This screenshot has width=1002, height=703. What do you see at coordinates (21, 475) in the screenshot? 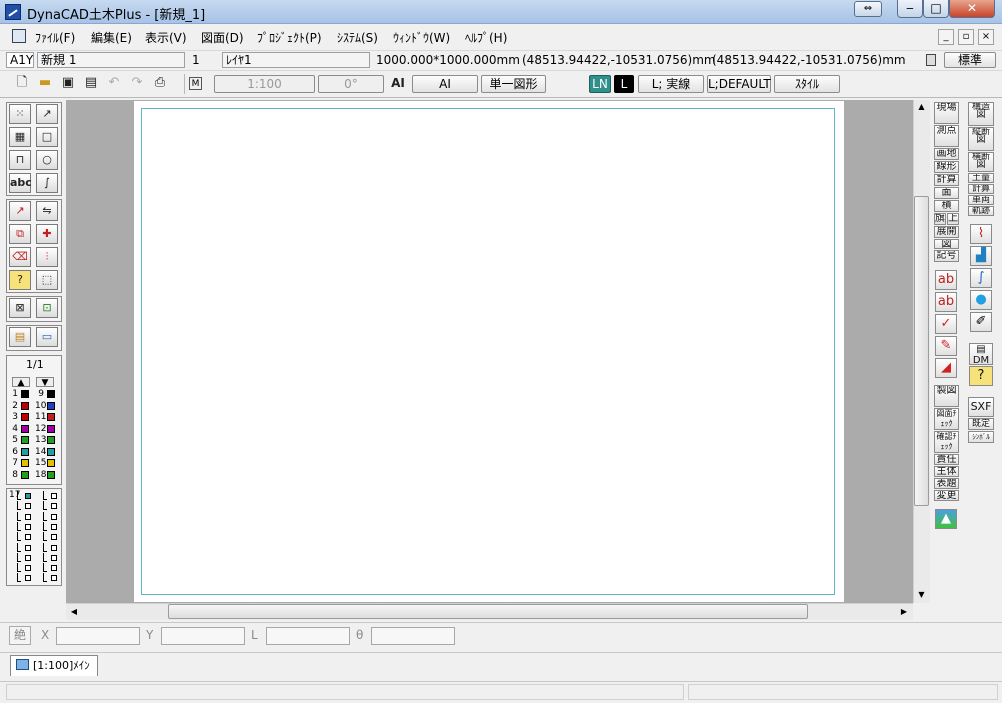
I see `color-swatch: 8` at bounding box center [21, 475].